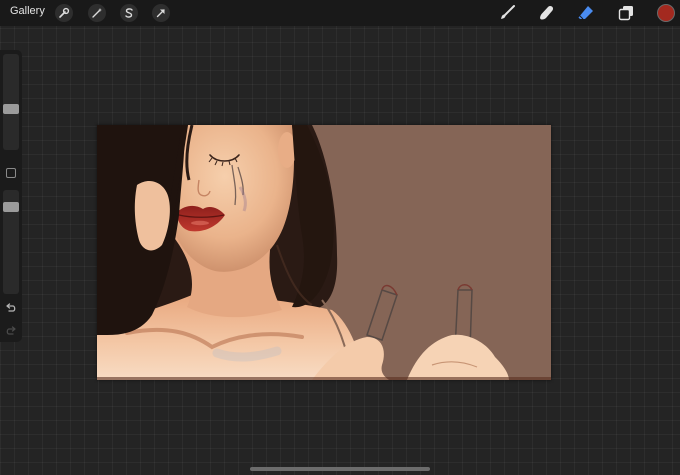 The height and width of the screenshot is (475, 680). I want to click on eraser-tool-button, so click(586, 13).